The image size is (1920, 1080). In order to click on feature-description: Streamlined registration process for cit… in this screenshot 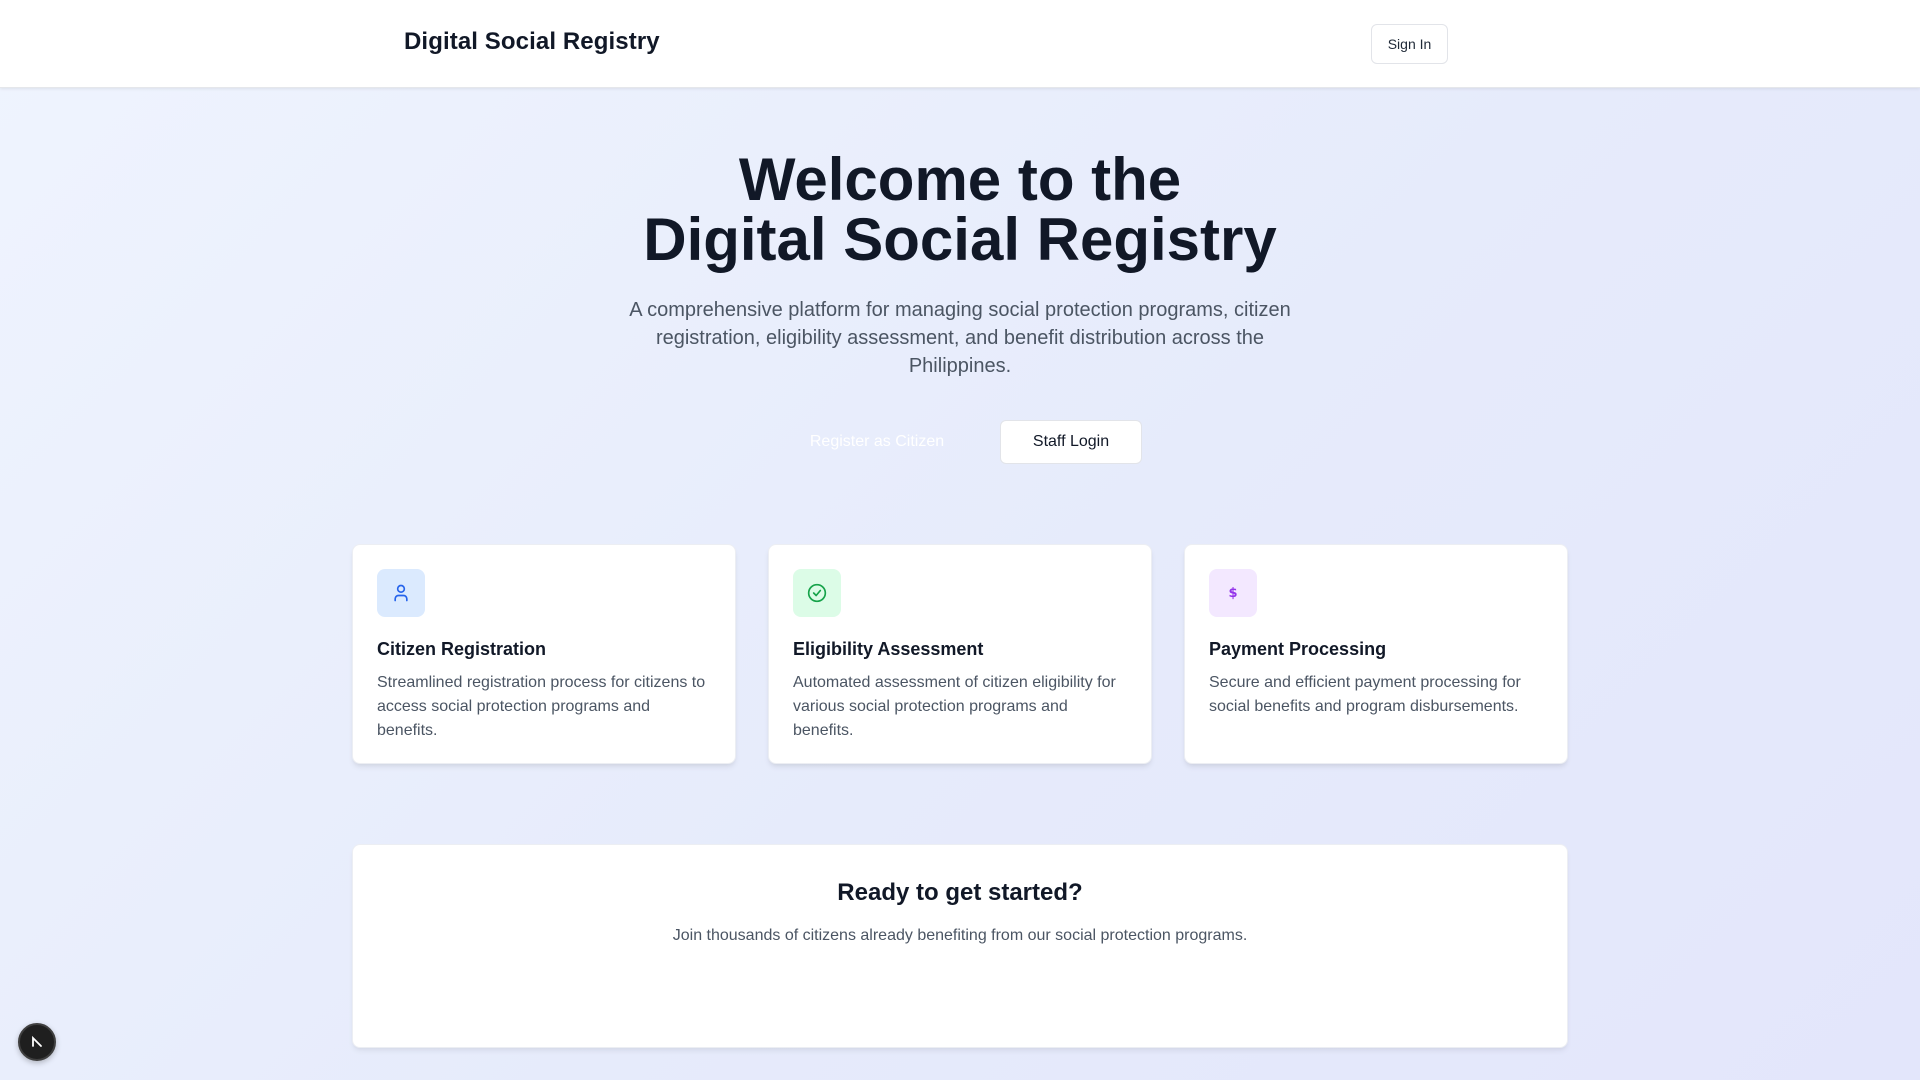, I will do `click(541, 706)`.